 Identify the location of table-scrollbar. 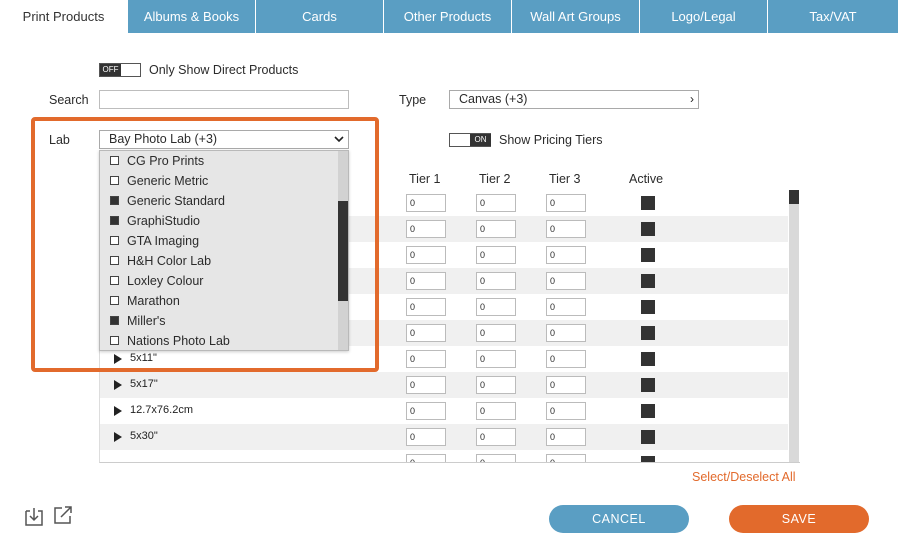
(794, 326).